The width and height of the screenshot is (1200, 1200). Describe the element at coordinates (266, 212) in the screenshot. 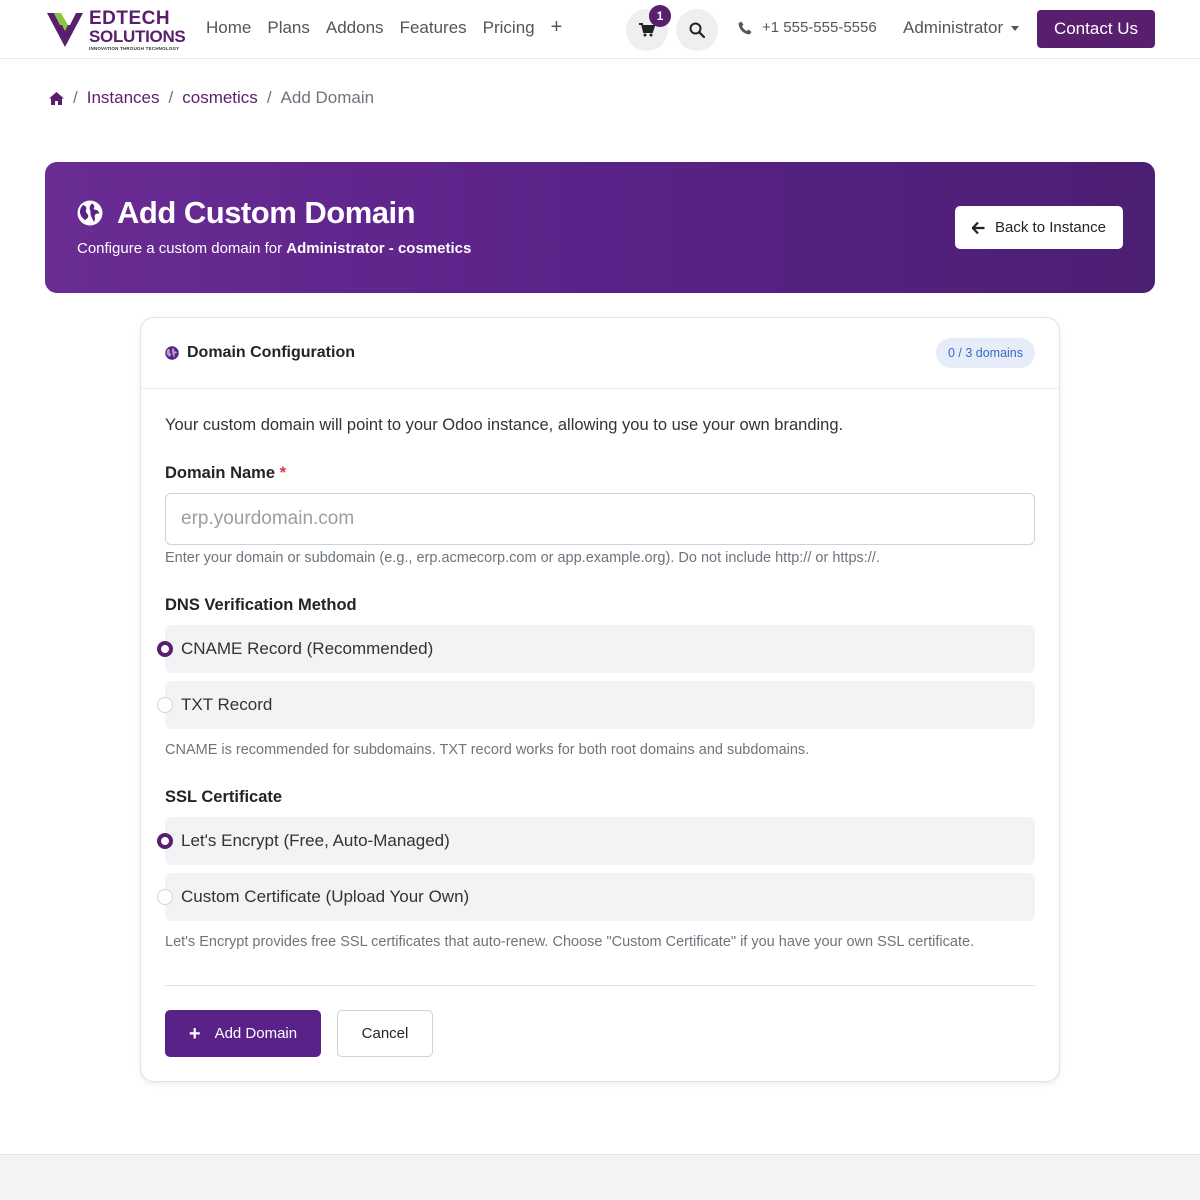

I see `page-title-text: Add Custom Domain` at that location.